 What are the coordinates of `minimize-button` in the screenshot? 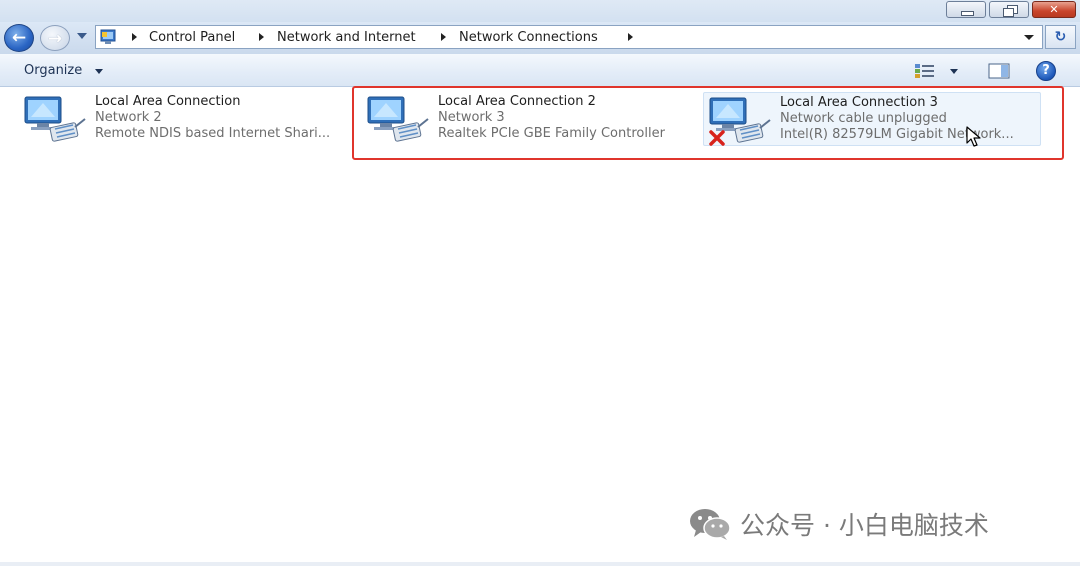 It's located at (966, 9).